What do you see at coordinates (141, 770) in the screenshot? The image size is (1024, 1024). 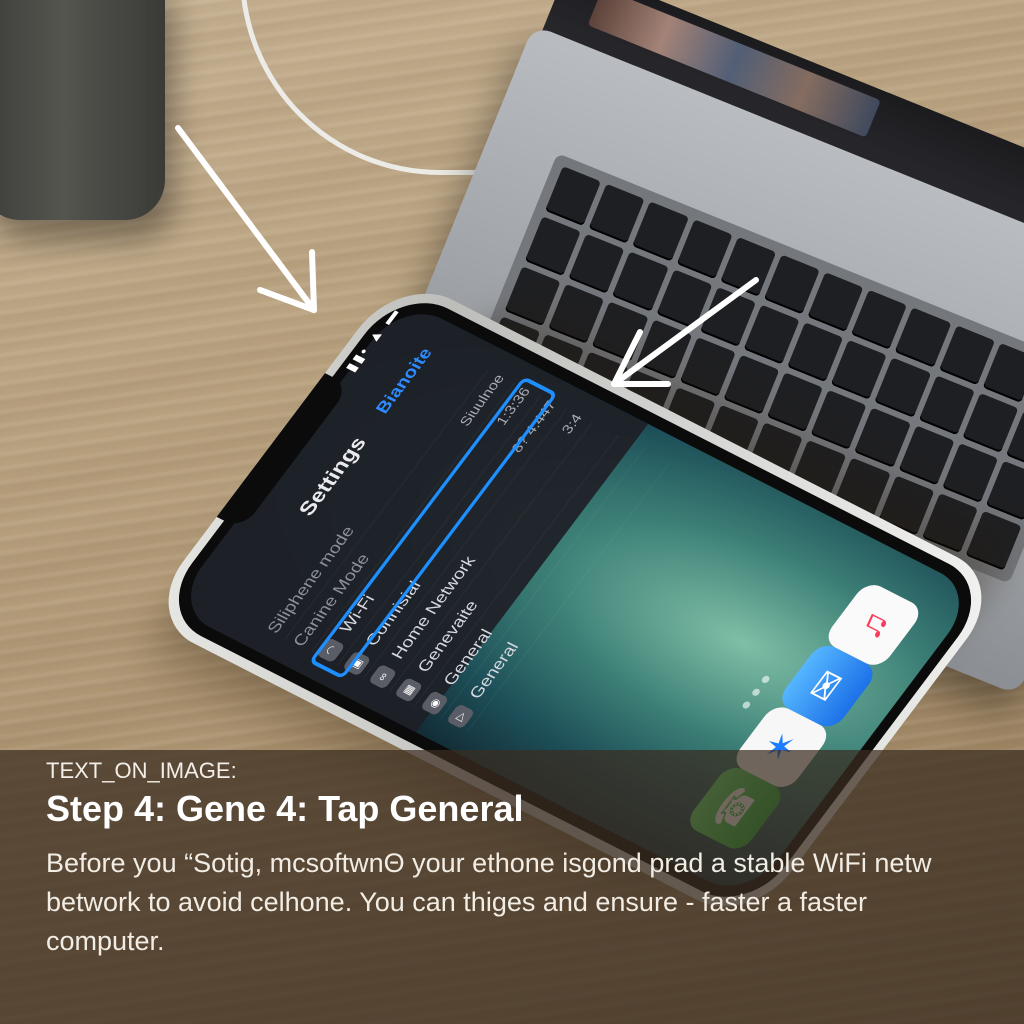 I see `caption-tag: TEXT_ON_IMAGE:` at bounding box center [141, 770].